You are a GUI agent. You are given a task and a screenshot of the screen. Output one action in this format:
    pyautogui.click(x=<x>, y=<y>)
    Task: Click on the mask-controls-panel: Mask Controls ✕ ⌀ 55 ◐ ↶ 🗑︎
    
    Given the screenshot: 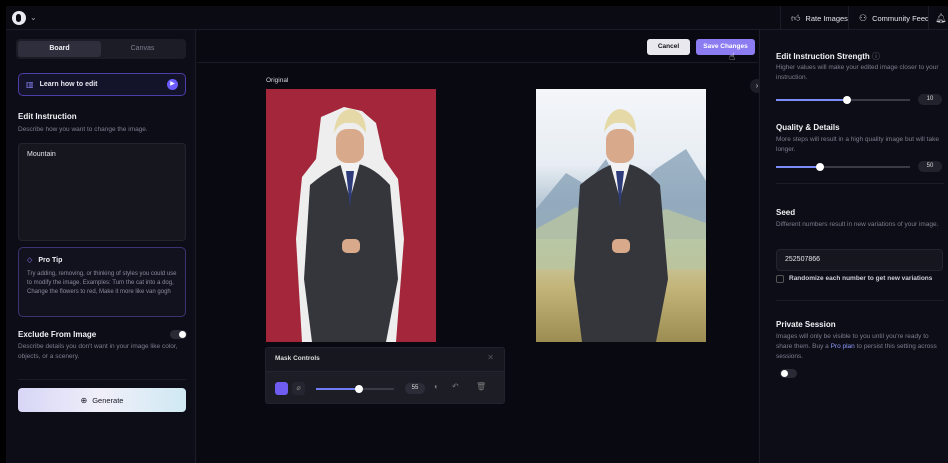 What is the action you would take?
    pyautogui.click(x=385, y=375)
    